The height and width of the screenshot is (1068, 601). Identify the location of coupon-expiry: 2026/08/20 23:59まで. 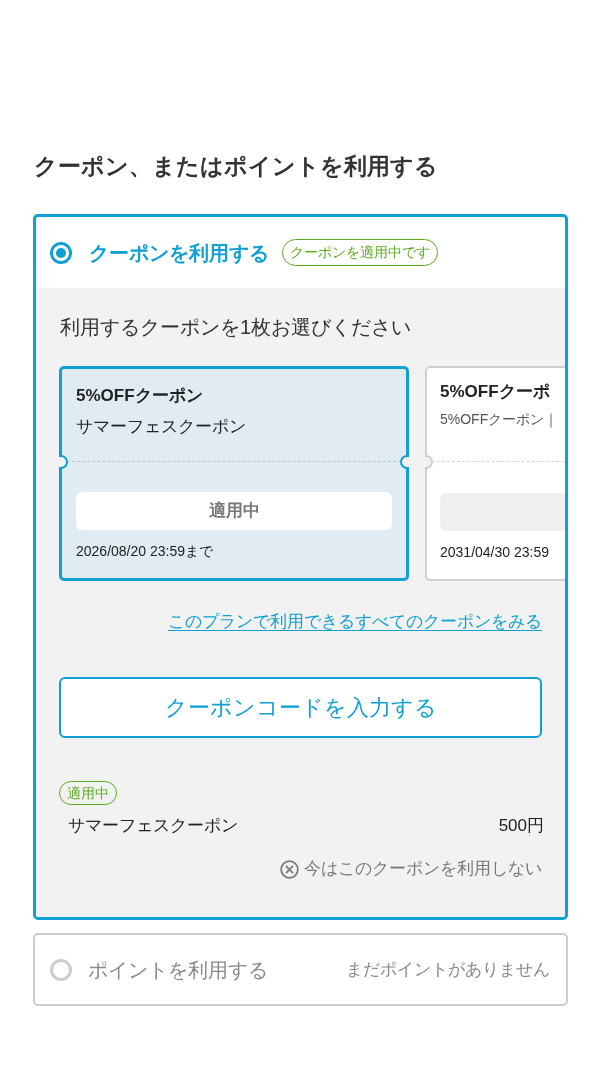
(144, 551).